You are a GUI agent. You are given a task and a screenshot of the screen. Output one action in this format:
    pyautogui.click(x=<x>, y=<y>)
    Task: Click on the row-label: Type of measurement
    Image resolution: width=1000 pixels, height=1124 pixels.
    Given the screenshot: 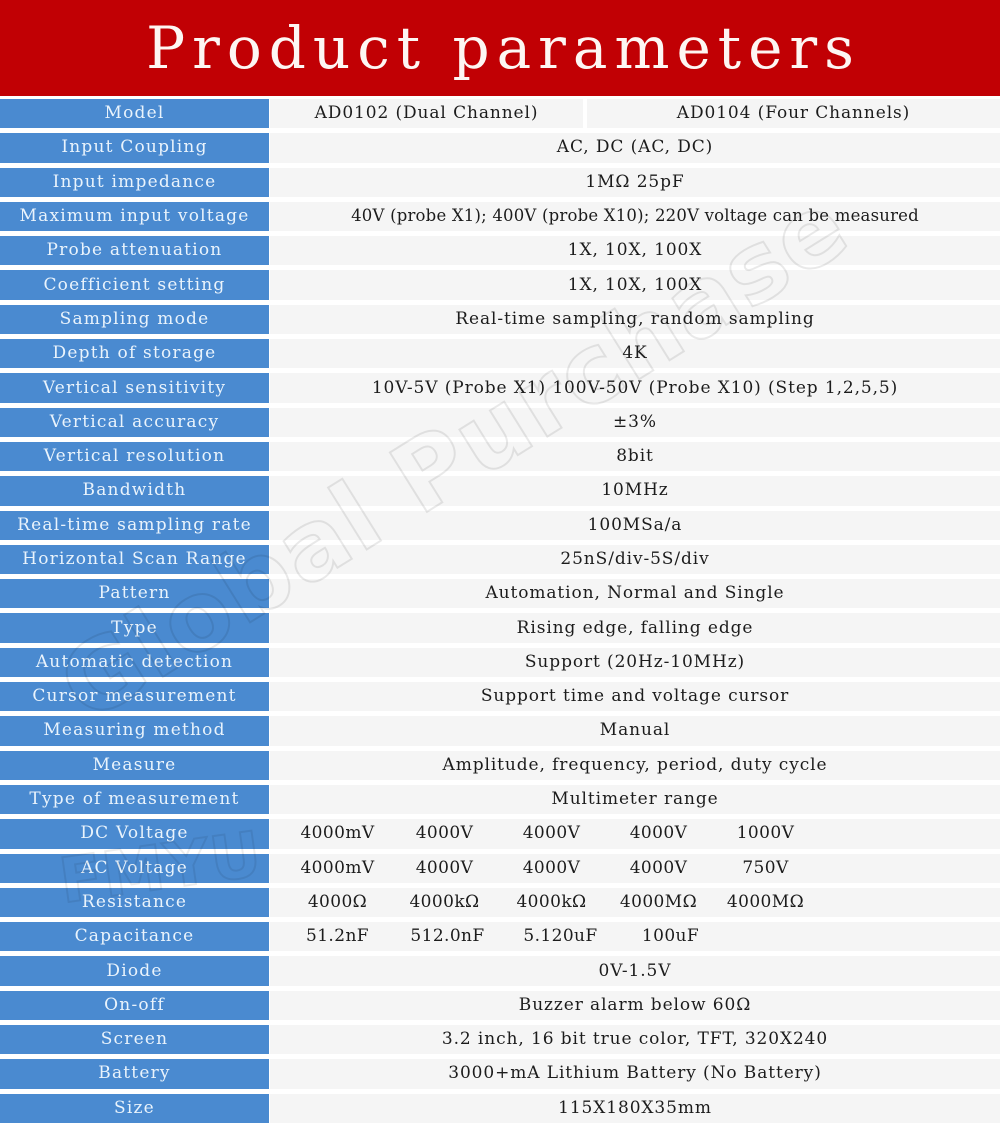 What is the action you would take?
    pyautogui.click(x=134, y=799)
    